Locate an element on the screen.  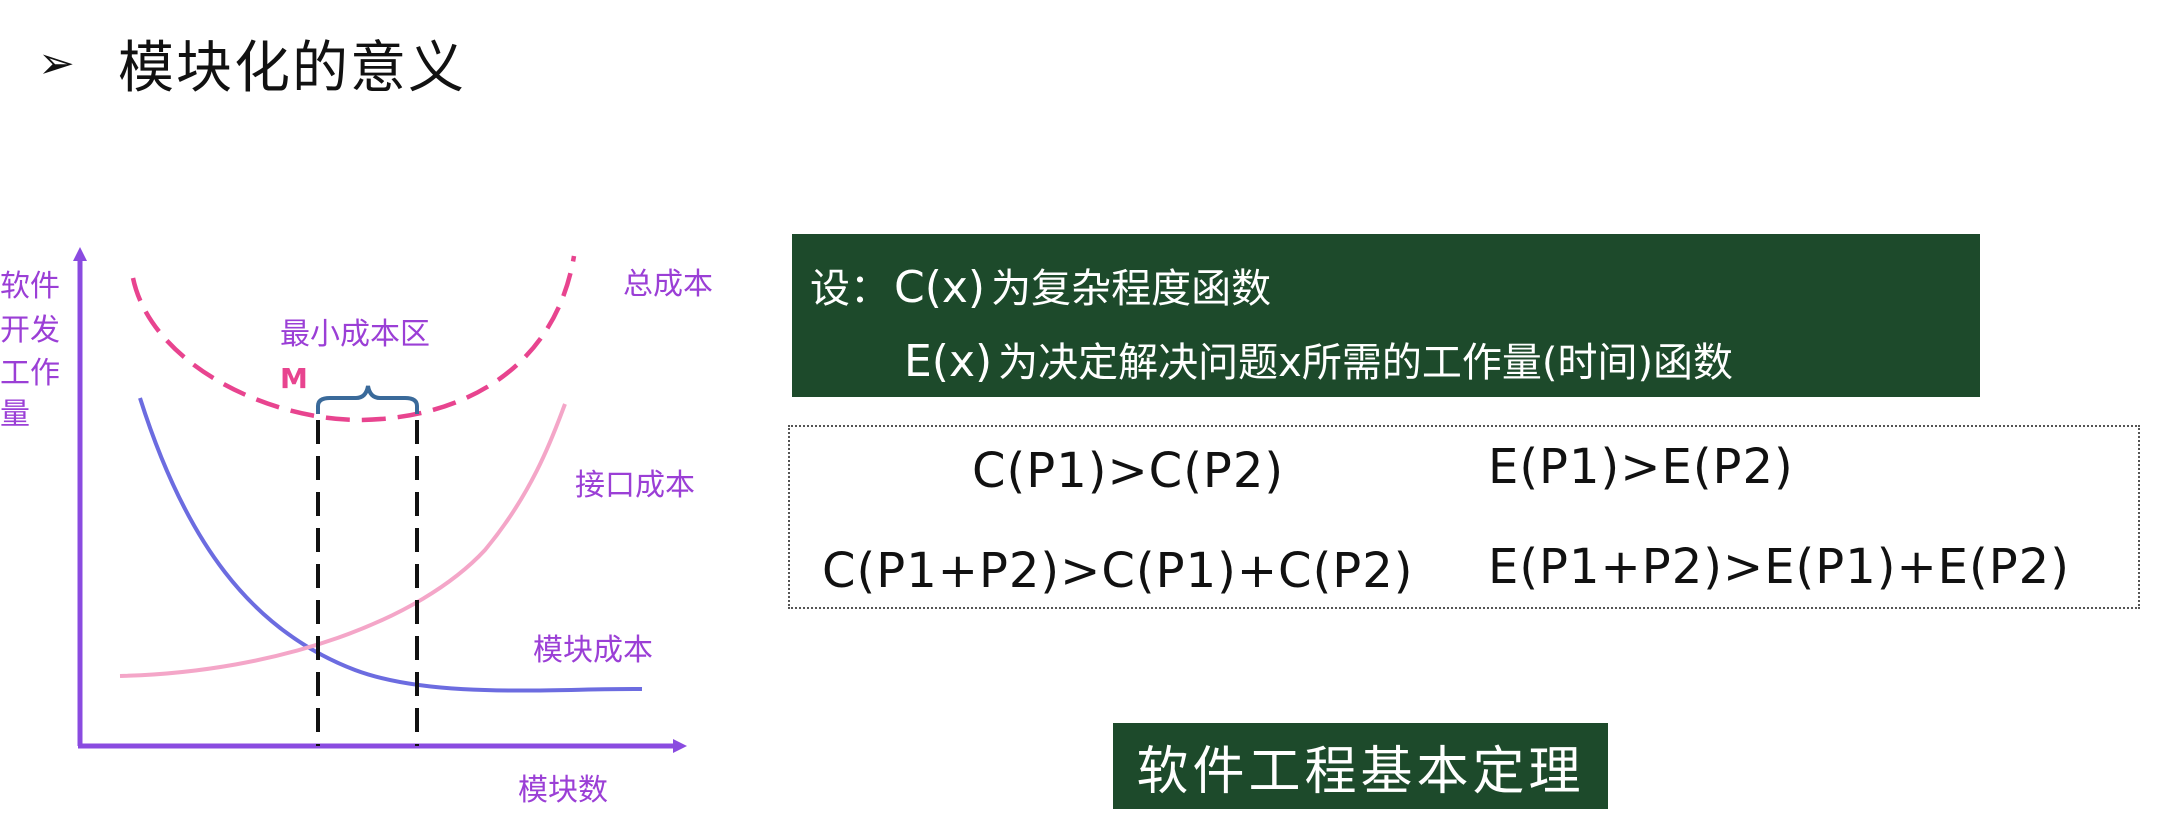
y-axis-label-line-1: 软件 is located at coordinates (30, 286).